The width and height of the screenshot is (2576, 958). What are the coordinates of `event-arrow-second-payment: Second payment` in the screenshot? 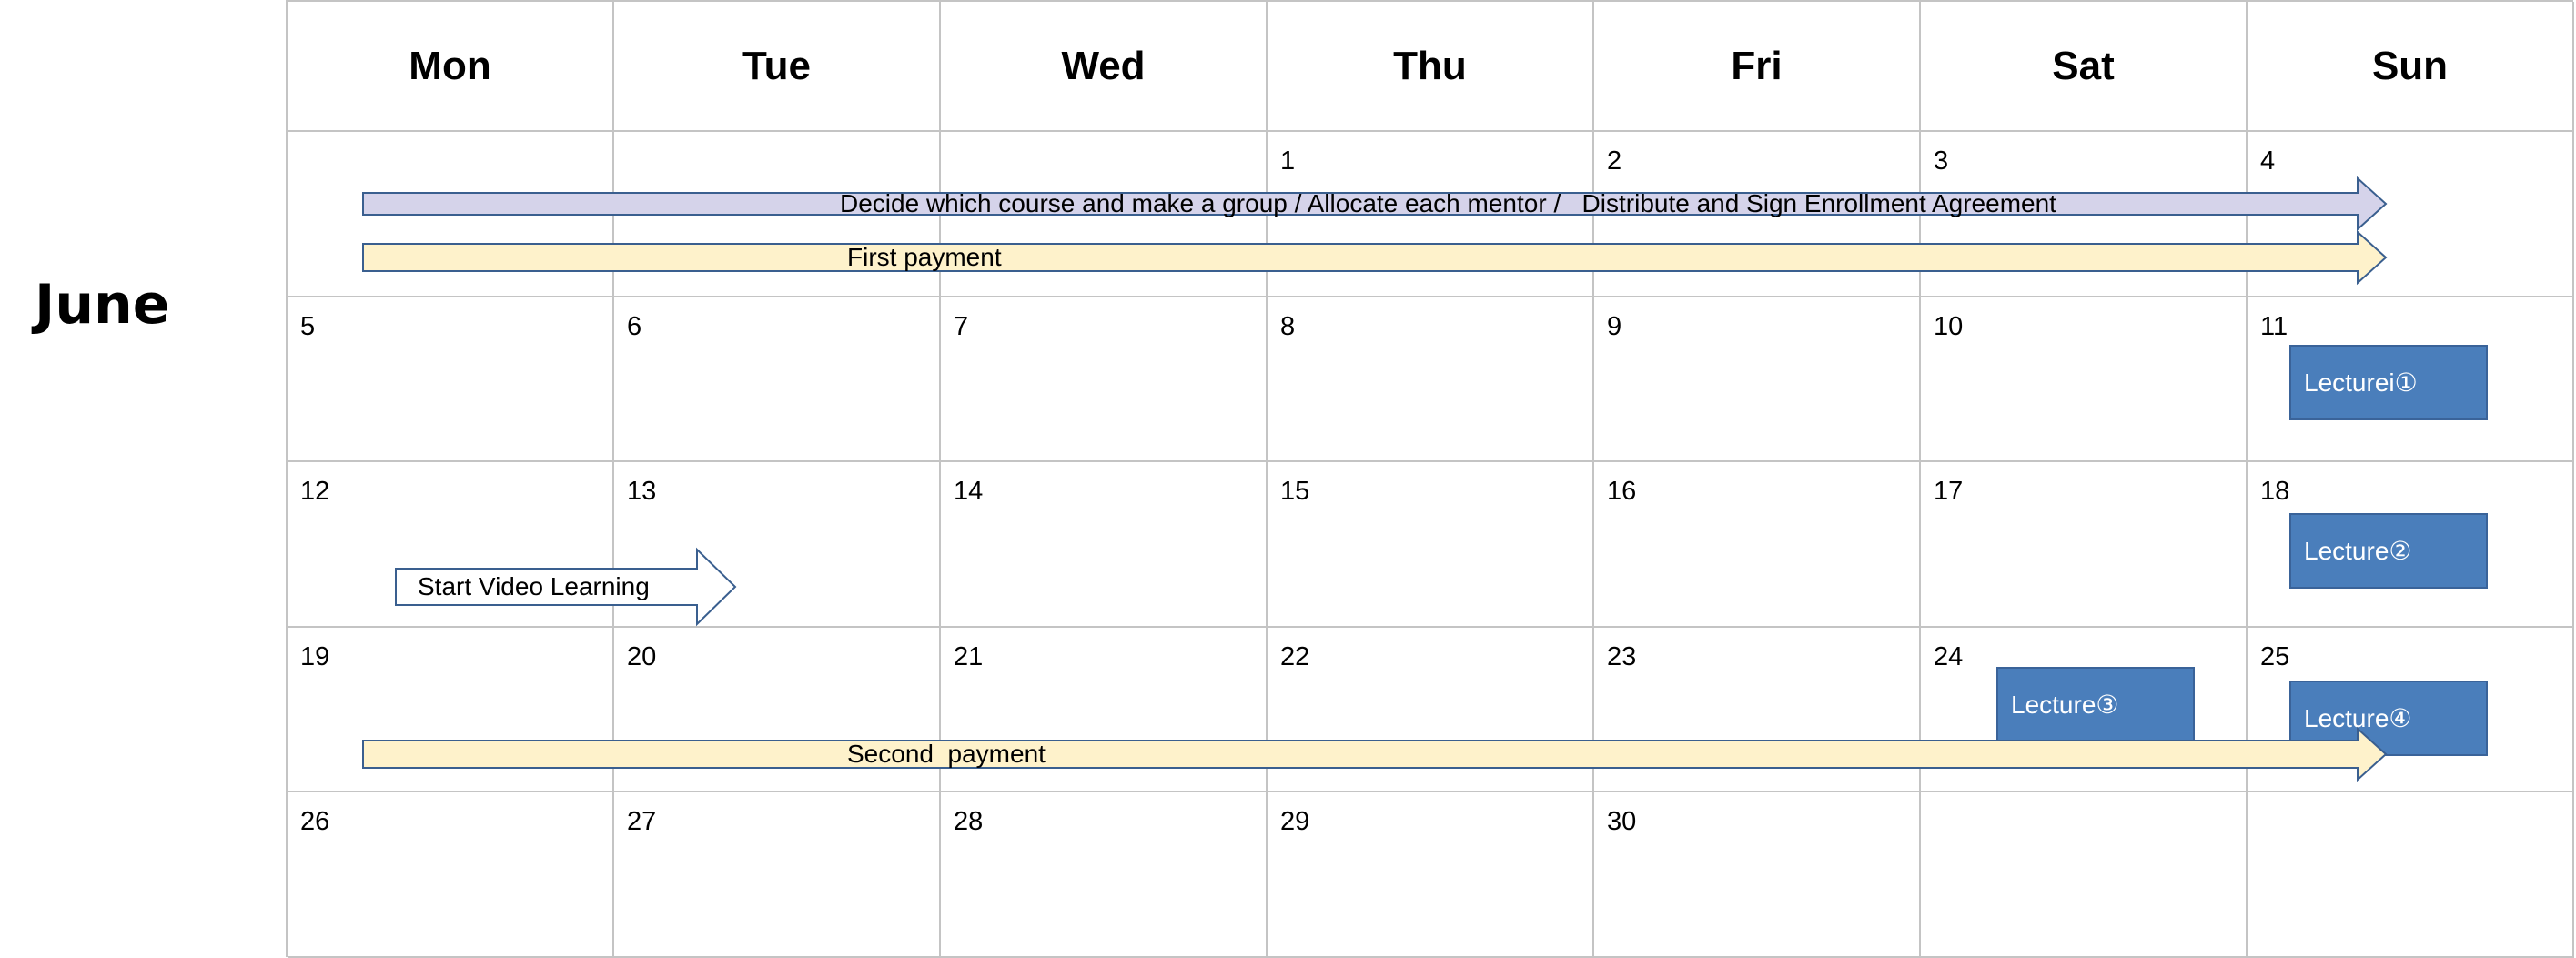 It's located at (1375, 754).